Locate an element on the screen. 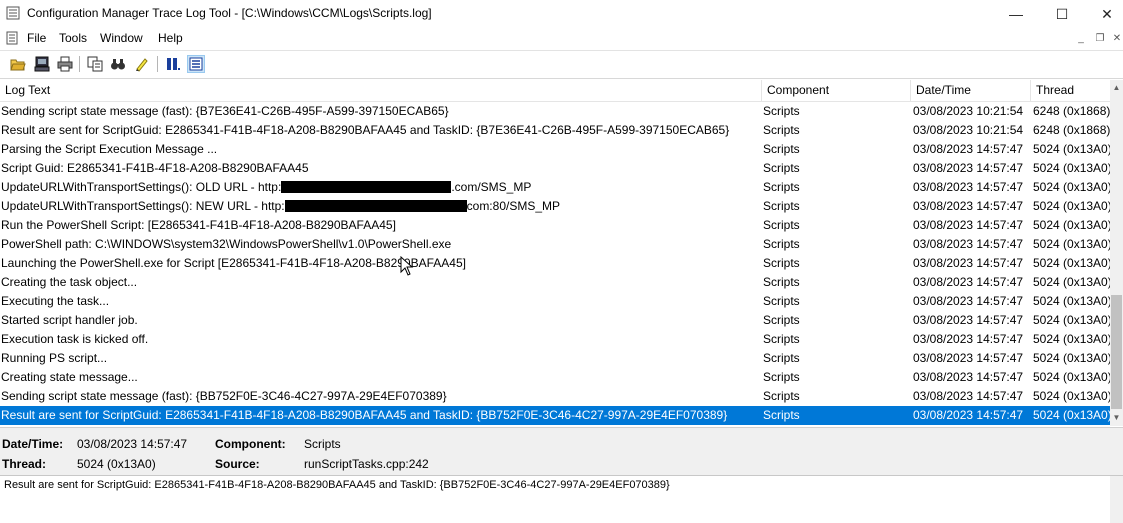  thread-value: 5024 (0x13A0) is located at coordinates (116, 464).